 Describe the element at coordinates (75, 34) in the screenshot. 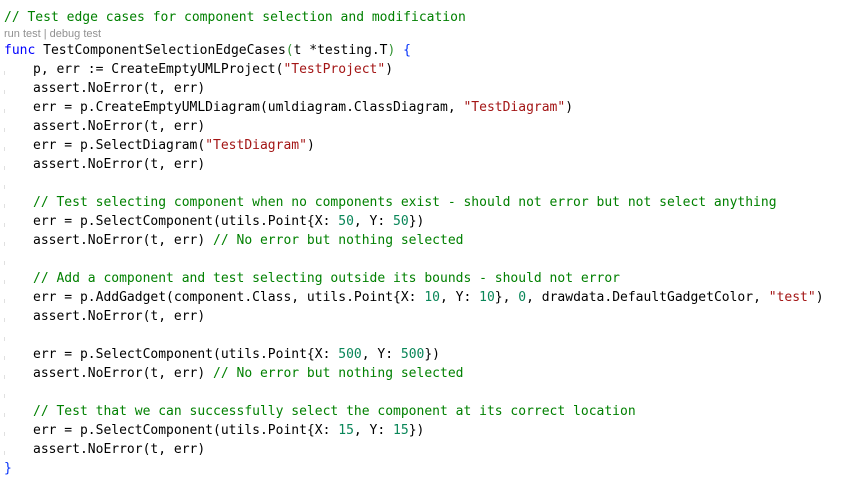

I see `debug-test-link: debug test` at that location.